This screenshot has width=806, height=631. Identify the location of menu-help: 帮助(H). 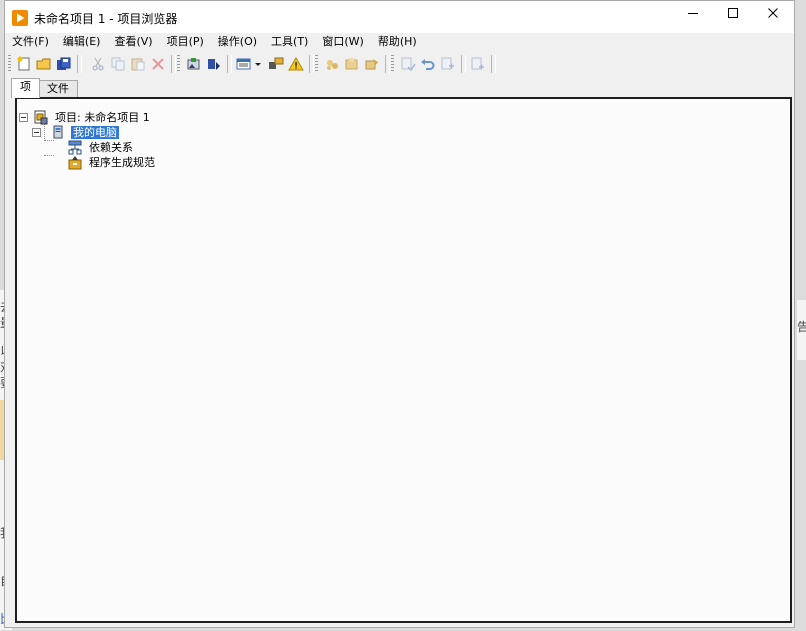
(397, 42).